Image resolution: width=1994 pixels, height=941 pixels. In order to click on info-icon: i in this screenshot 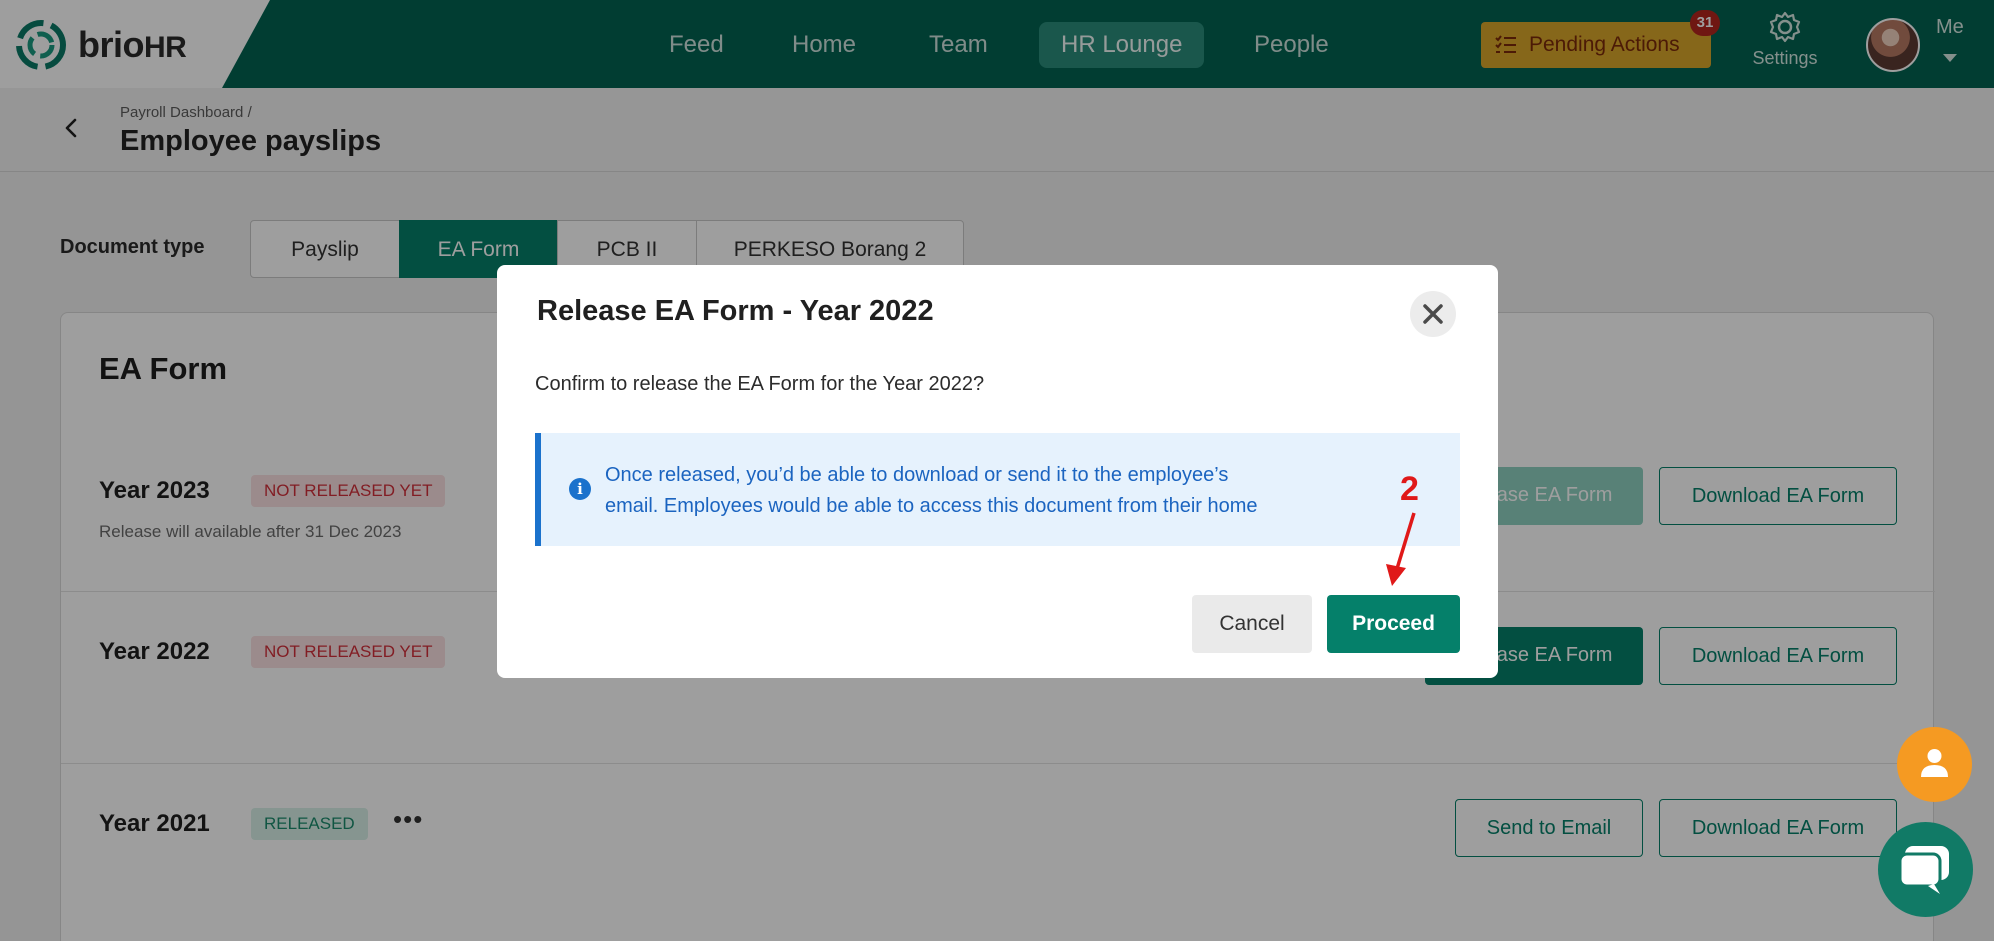, I will do `click(580, 489)`.